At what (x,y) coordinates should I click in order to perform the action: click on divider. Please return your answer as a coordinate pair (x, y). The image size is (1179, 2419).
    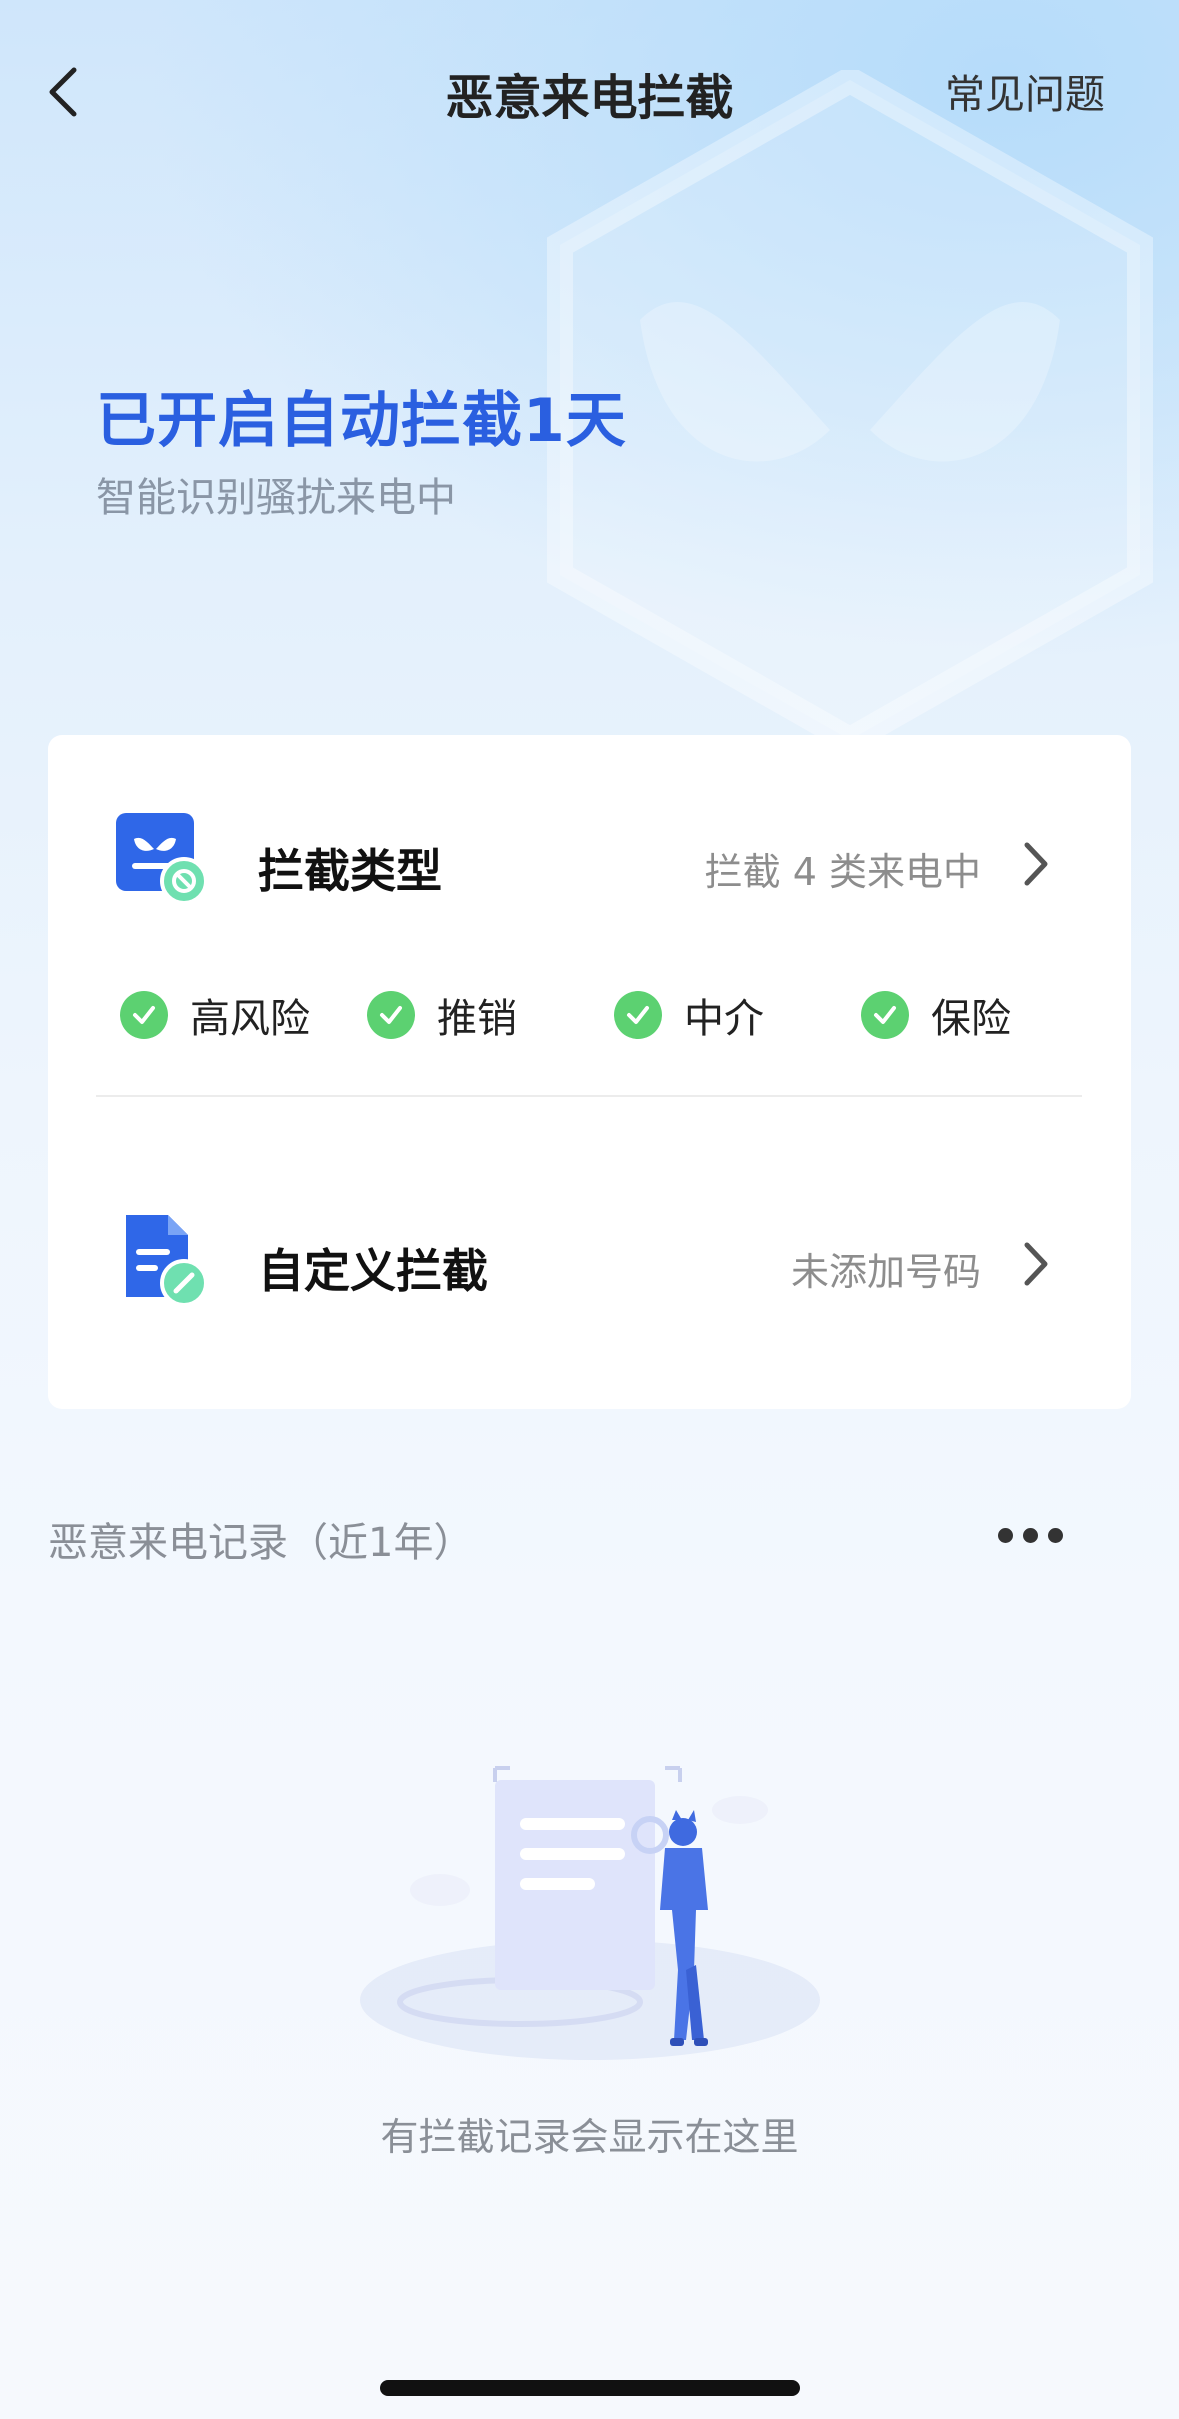
    Looking at the image, I should click on (589, 1096).